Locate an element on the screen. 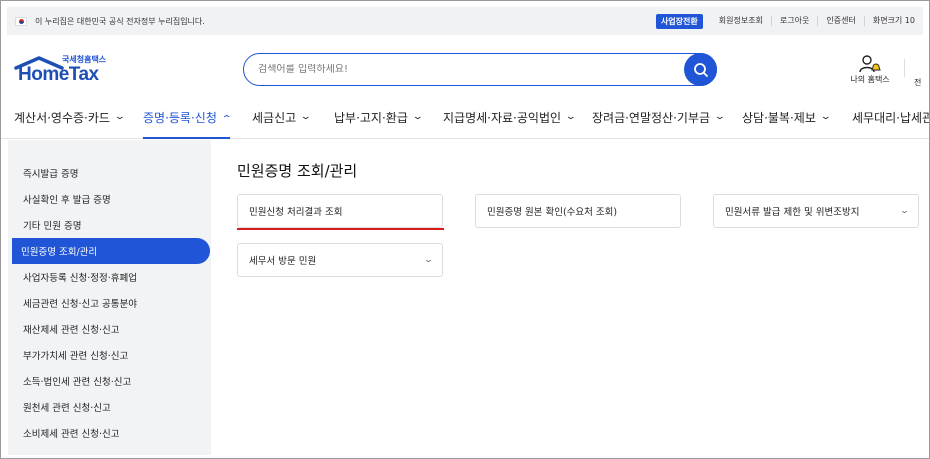 This screenshot has height=459, width=930. card-label: 민원증명 원본 확인(수요처 조회) is located at coordinates (552, 212).